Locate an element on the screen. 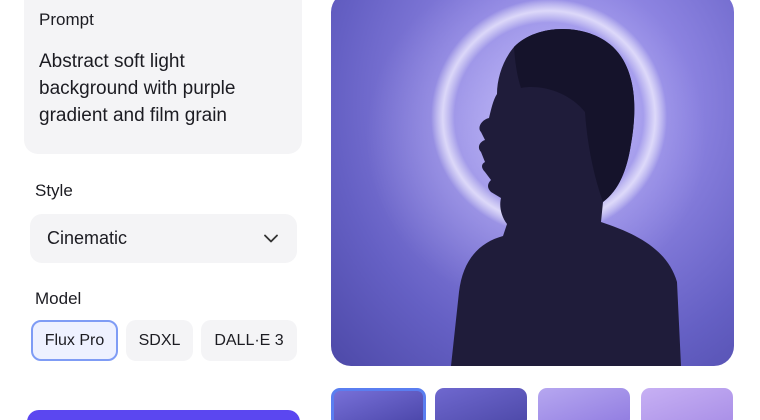 The width and height of the screenshot is (760, 420). model-option-sdxl: SDXL is located at coordinates (159, 340).